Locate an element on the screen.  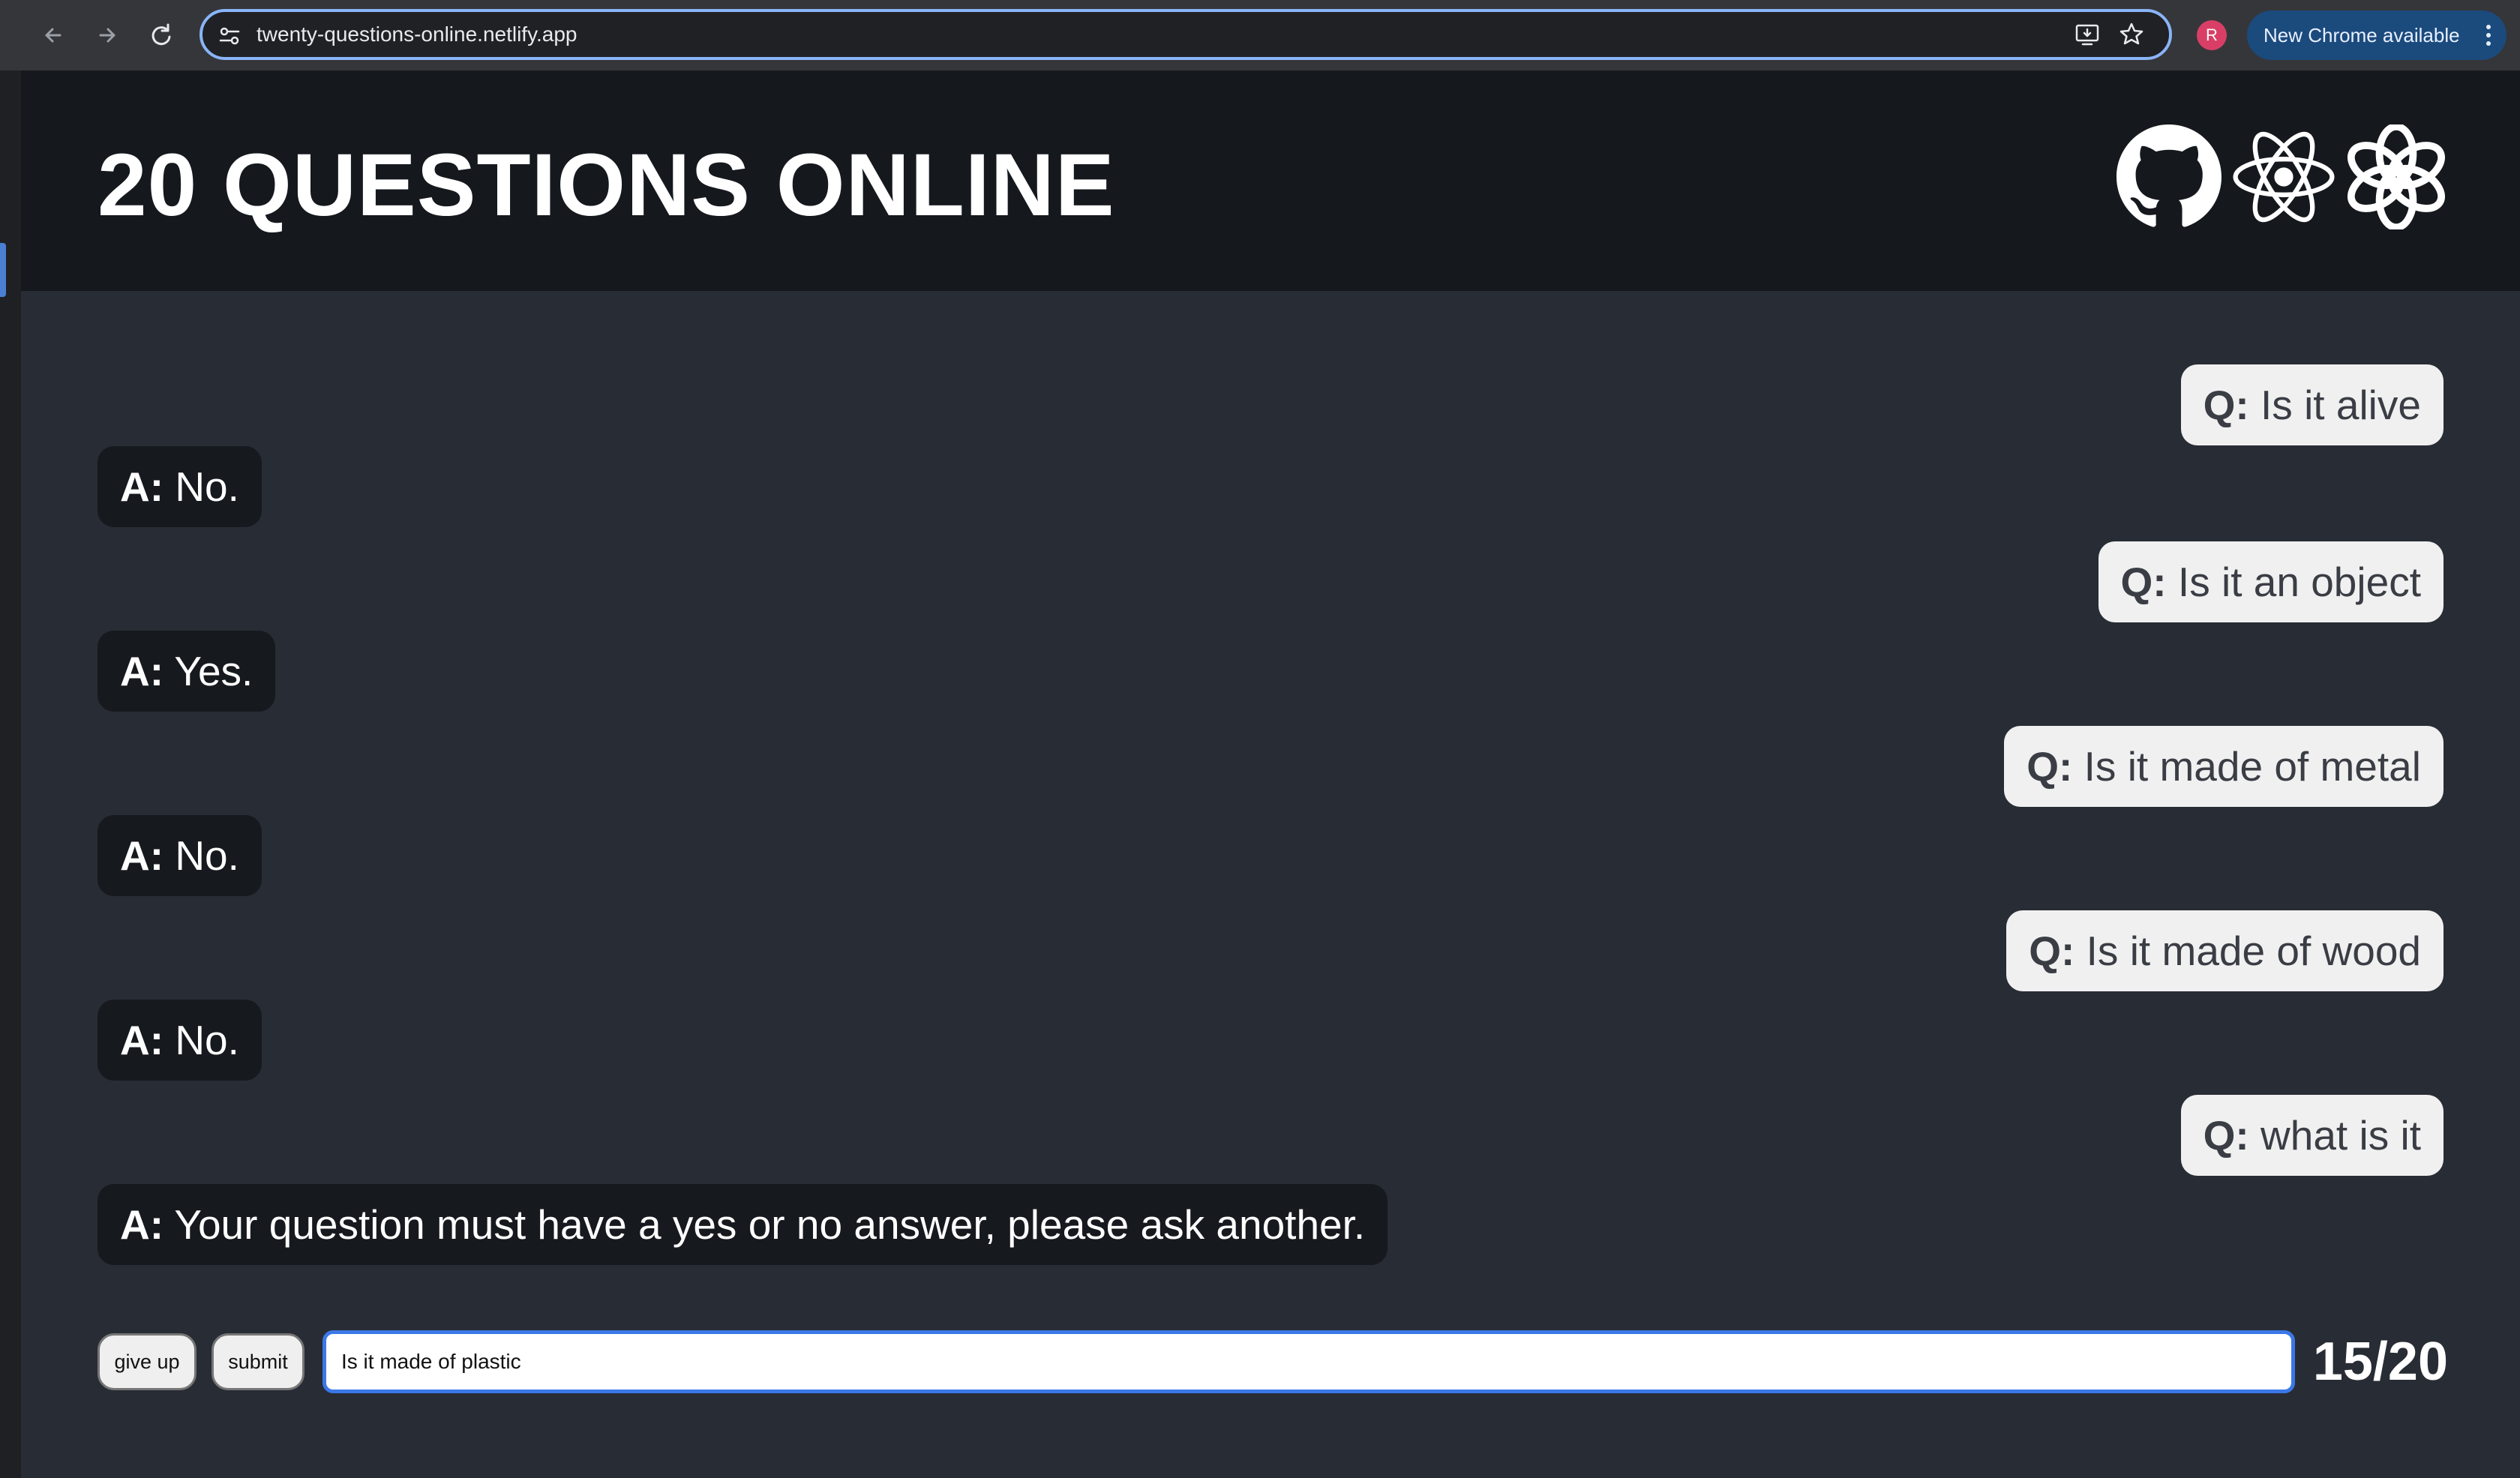
back-arrow-icon is located at coordinates (53, 35).